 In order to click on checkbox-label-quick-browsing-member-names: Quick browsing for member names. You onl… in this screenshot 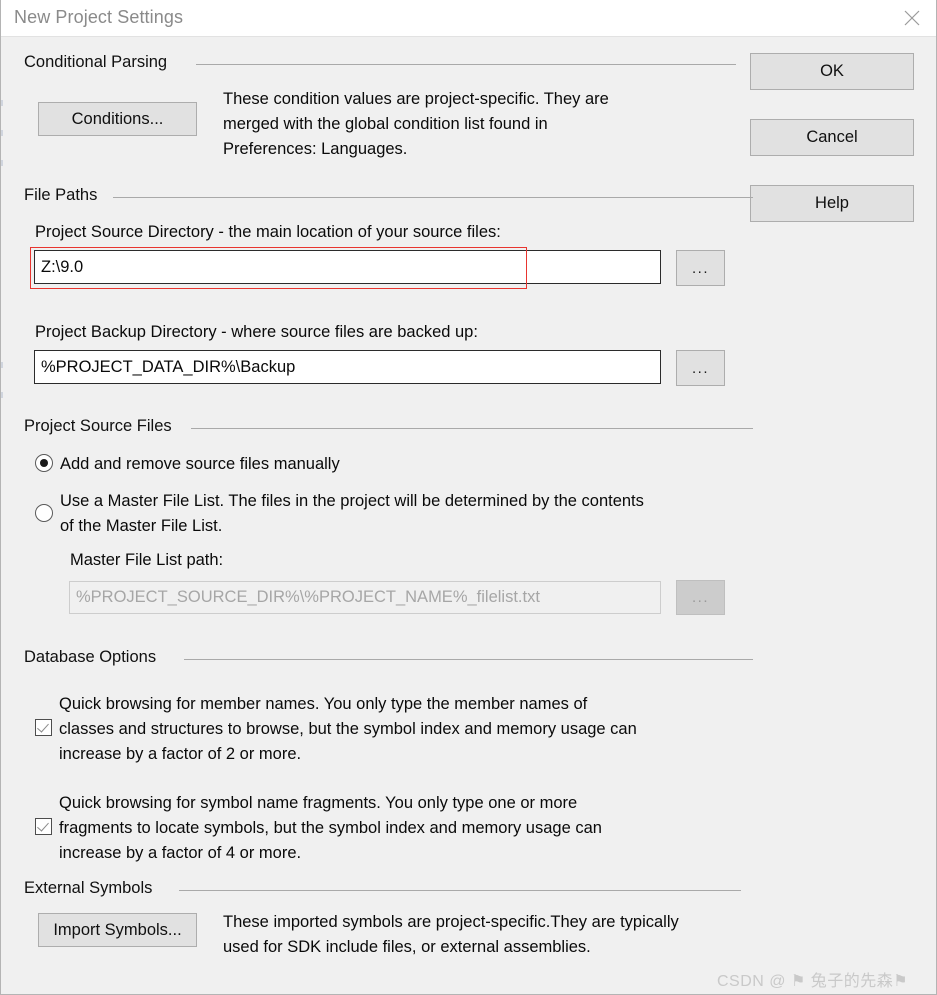, I will do `click(348, 729)`.